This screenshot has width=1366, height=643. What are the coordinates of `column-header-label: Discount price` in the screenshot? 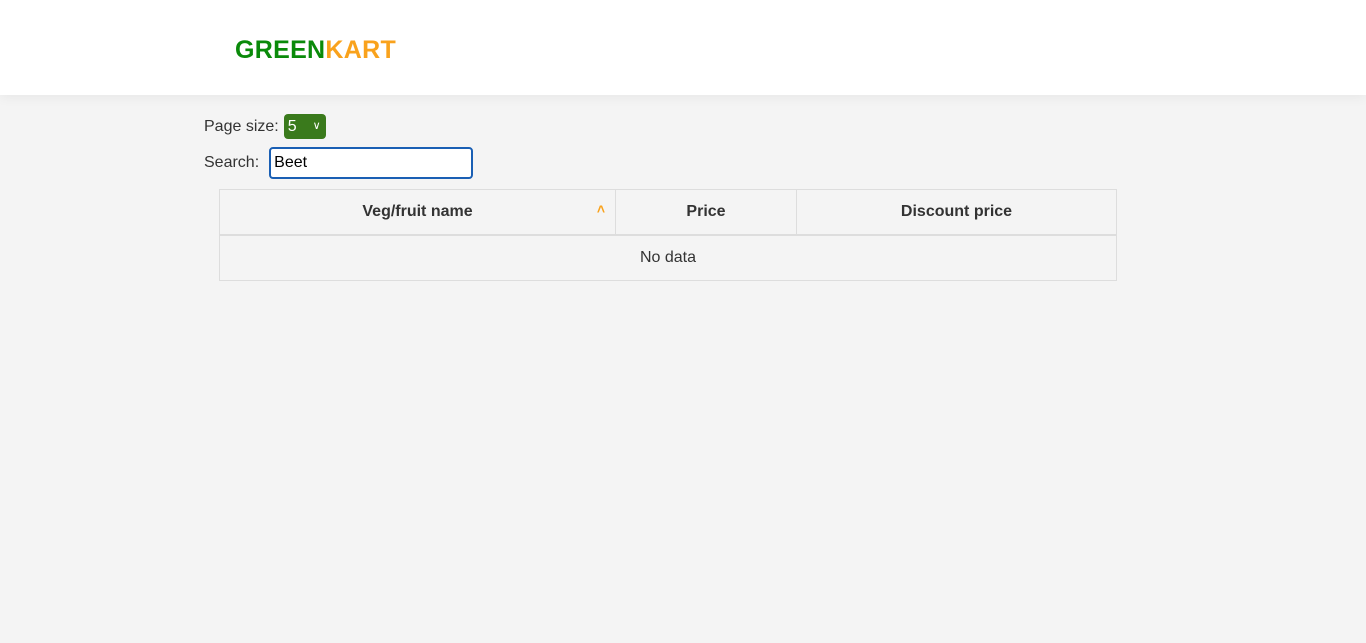 It's located at (956, 211).